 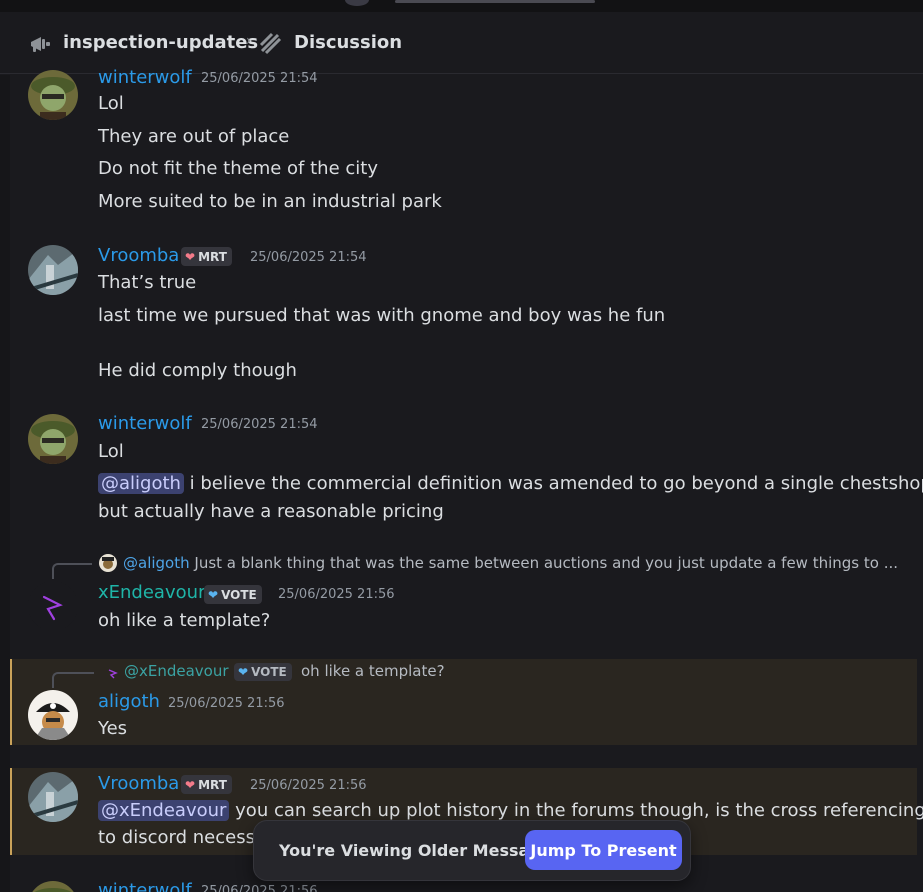 I want to click on message-text: but actually have a reasonable pricing, so click(x=271, y=511).